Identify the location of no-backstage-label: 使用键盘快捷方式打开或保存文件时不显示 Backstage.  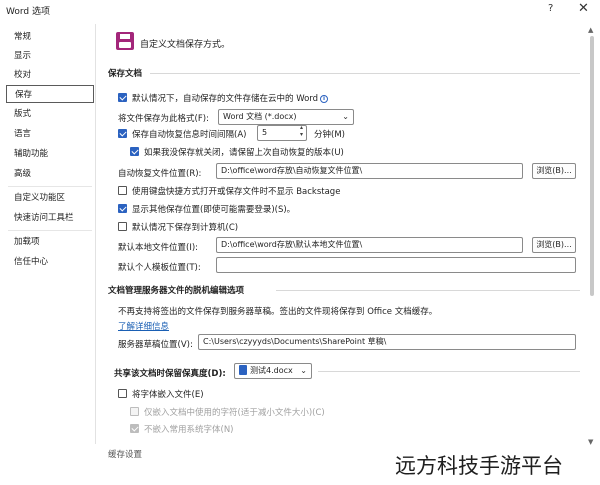
(236, 192).